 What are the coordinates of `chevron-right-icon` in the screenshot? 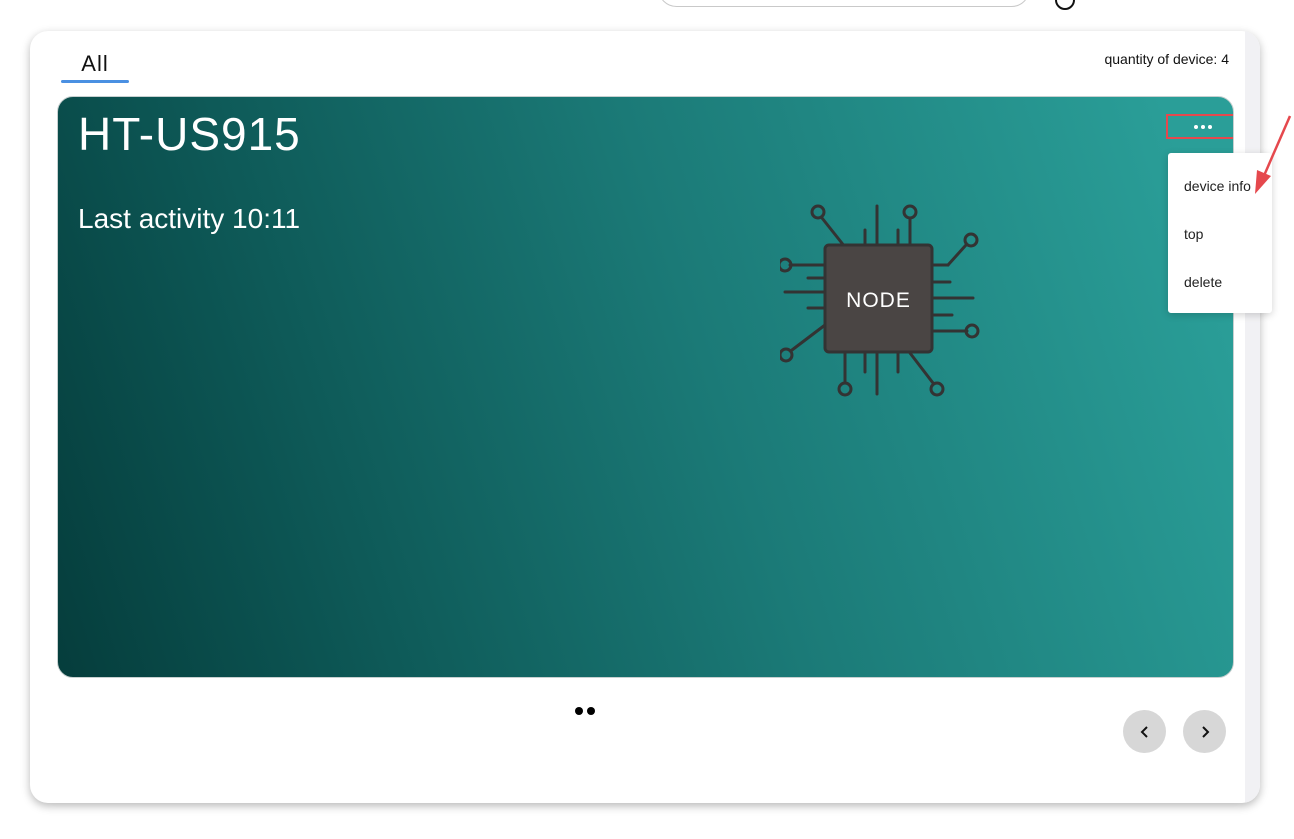 It's located at (1205, 731).